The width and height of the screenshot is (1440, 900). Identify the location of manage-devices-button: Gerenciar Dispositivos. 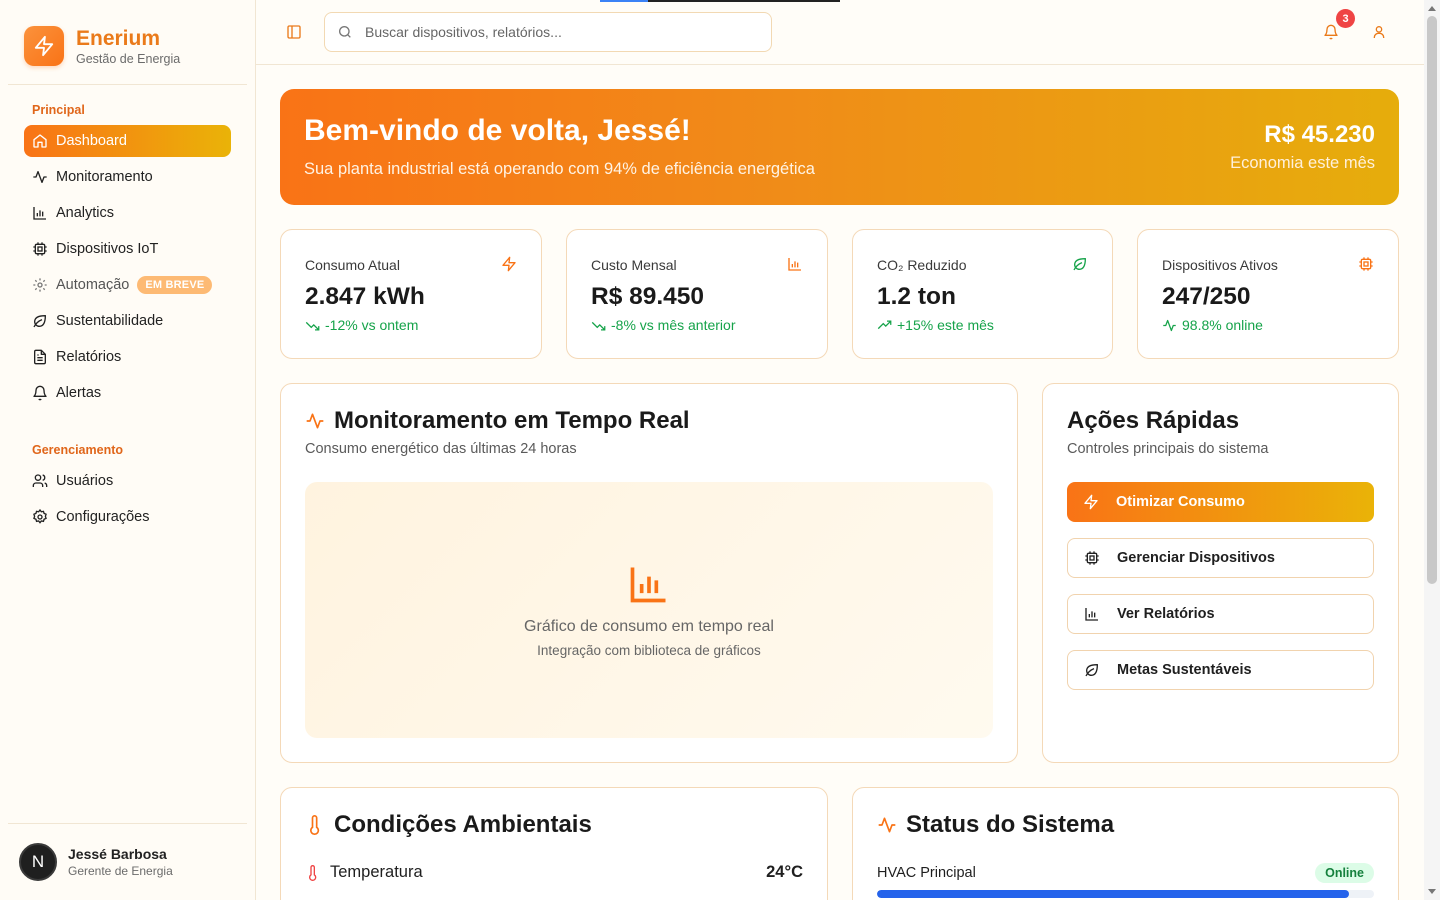
(1220, 558).